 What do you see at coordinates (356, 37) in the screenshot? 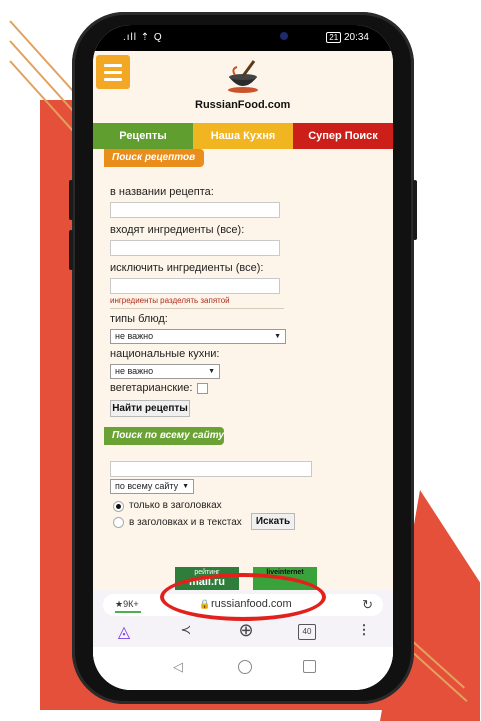
I see `clock: 20:34` at bounding box center [356, 37].